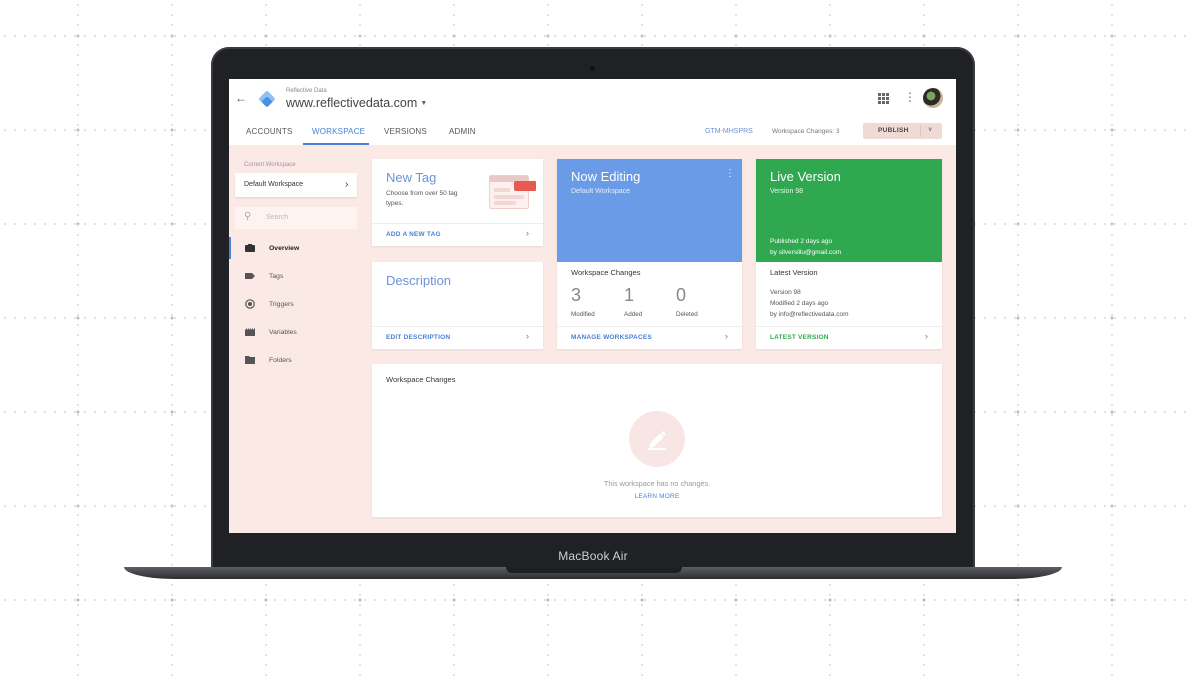 The height and width of the screenshot is (683, 1189). Describe the element at coordinates (576, 295) in the screenshot. I see `modified-count: 3` at that location.